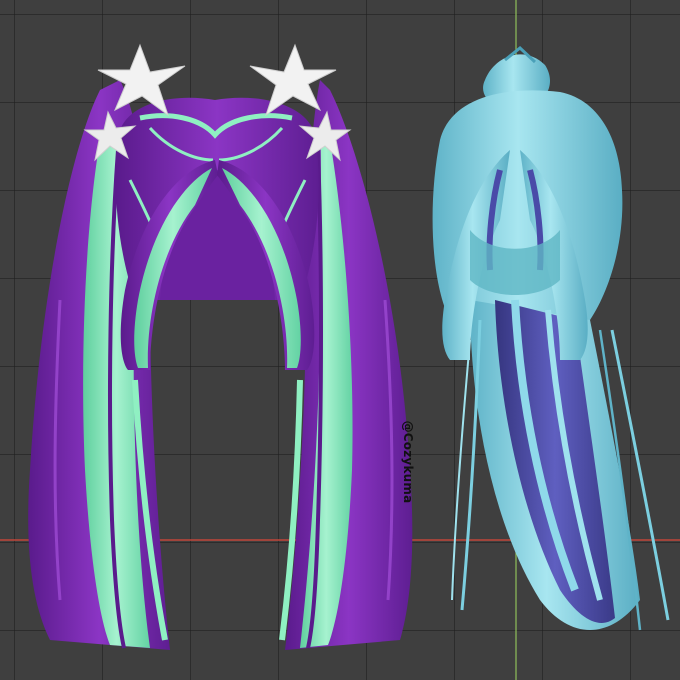  Describe the element at coordinates (408, 462) in the screenshot. I see `watermark-text: @Cozykuma` at that location.